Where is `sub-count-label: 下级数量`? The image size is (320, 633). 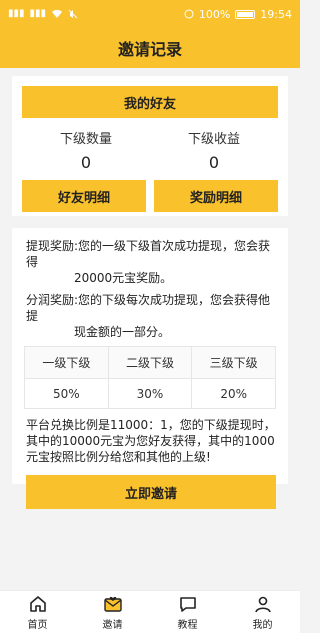 sub-count-label: 下级数量 is located at coordinates (85, 139).